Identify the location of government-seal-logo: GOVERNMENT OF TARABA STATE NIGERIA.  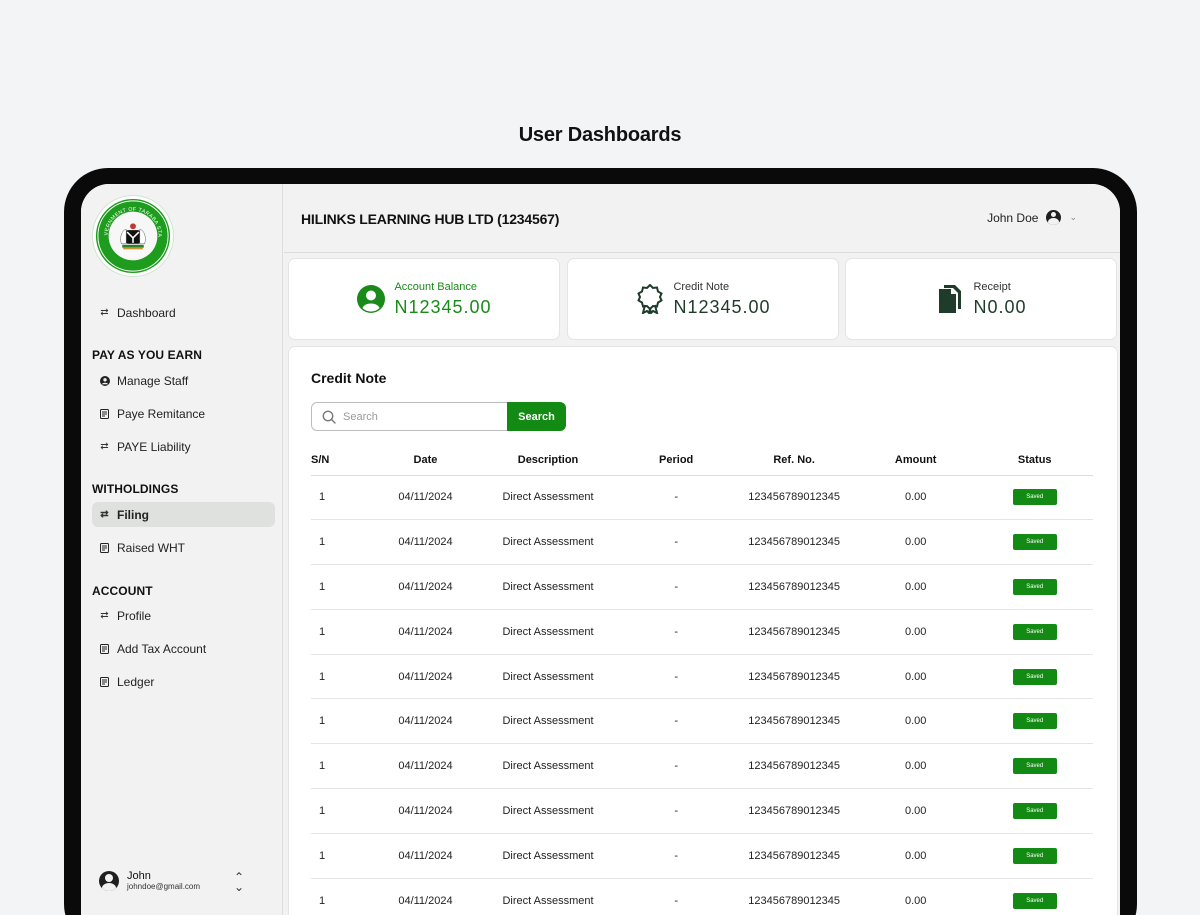
(133, 236).